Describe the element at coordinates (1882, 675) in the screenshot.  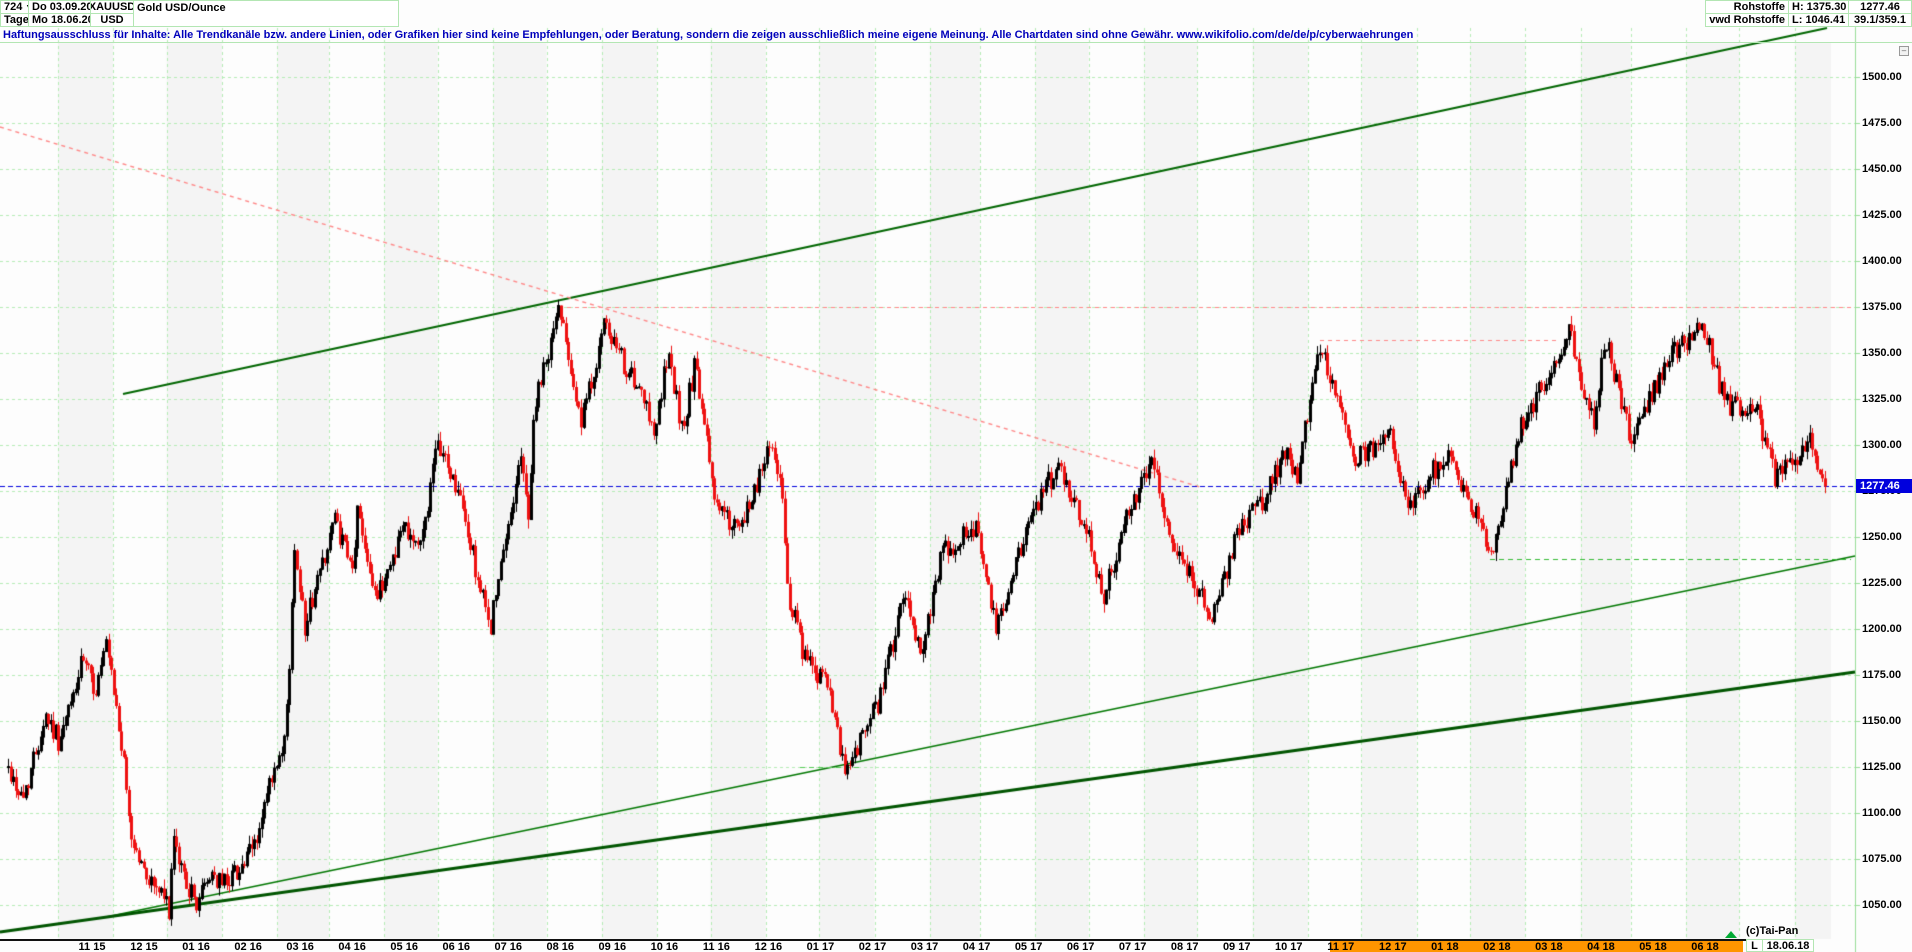
I see `y-axis-label: 1175.00` at that location.